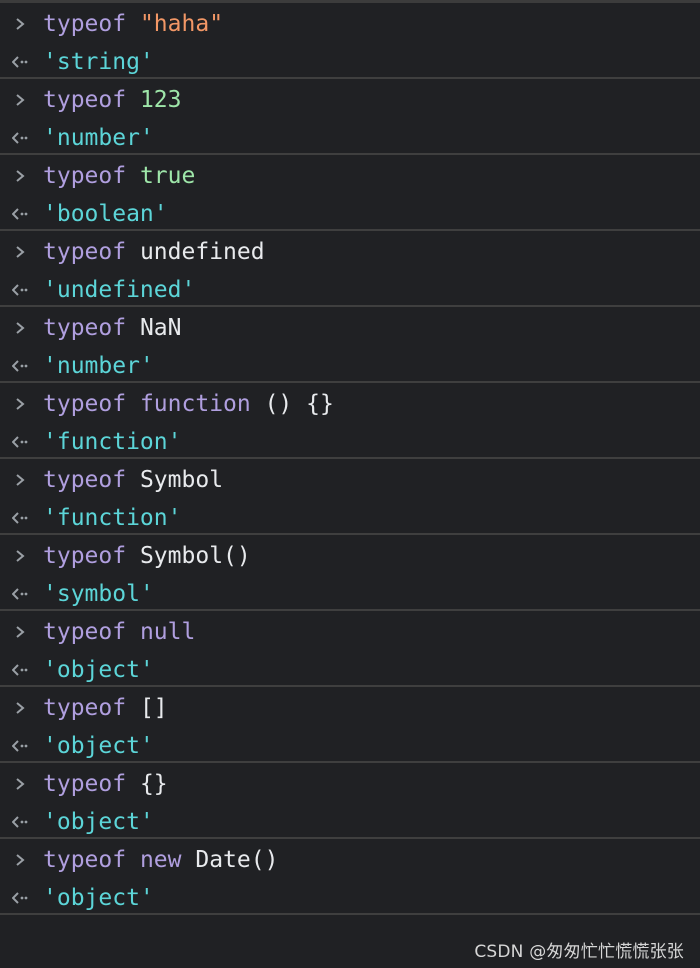 The image size is (700, 968). Describe the element at coordinates (350, 725) in the screenshot. I see `console-entry: typeof [] 'object'` at that location.